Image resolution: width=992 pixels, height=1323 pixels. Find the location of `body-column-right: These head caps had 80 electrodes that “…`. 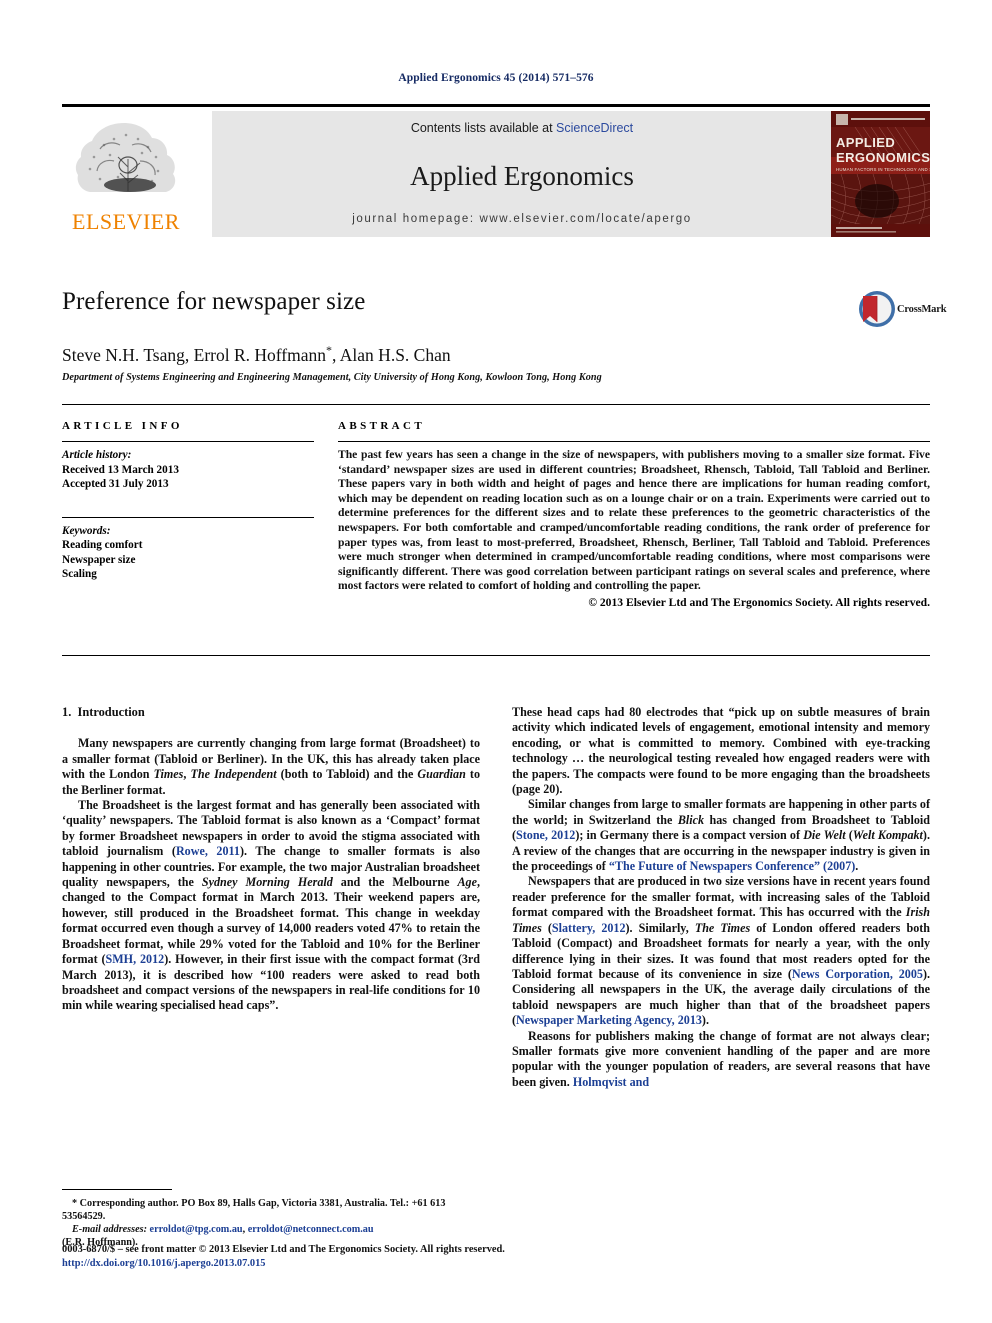

body-column-right: These head caps had 80 electrodes that “… is located at coordinates (721, 897).